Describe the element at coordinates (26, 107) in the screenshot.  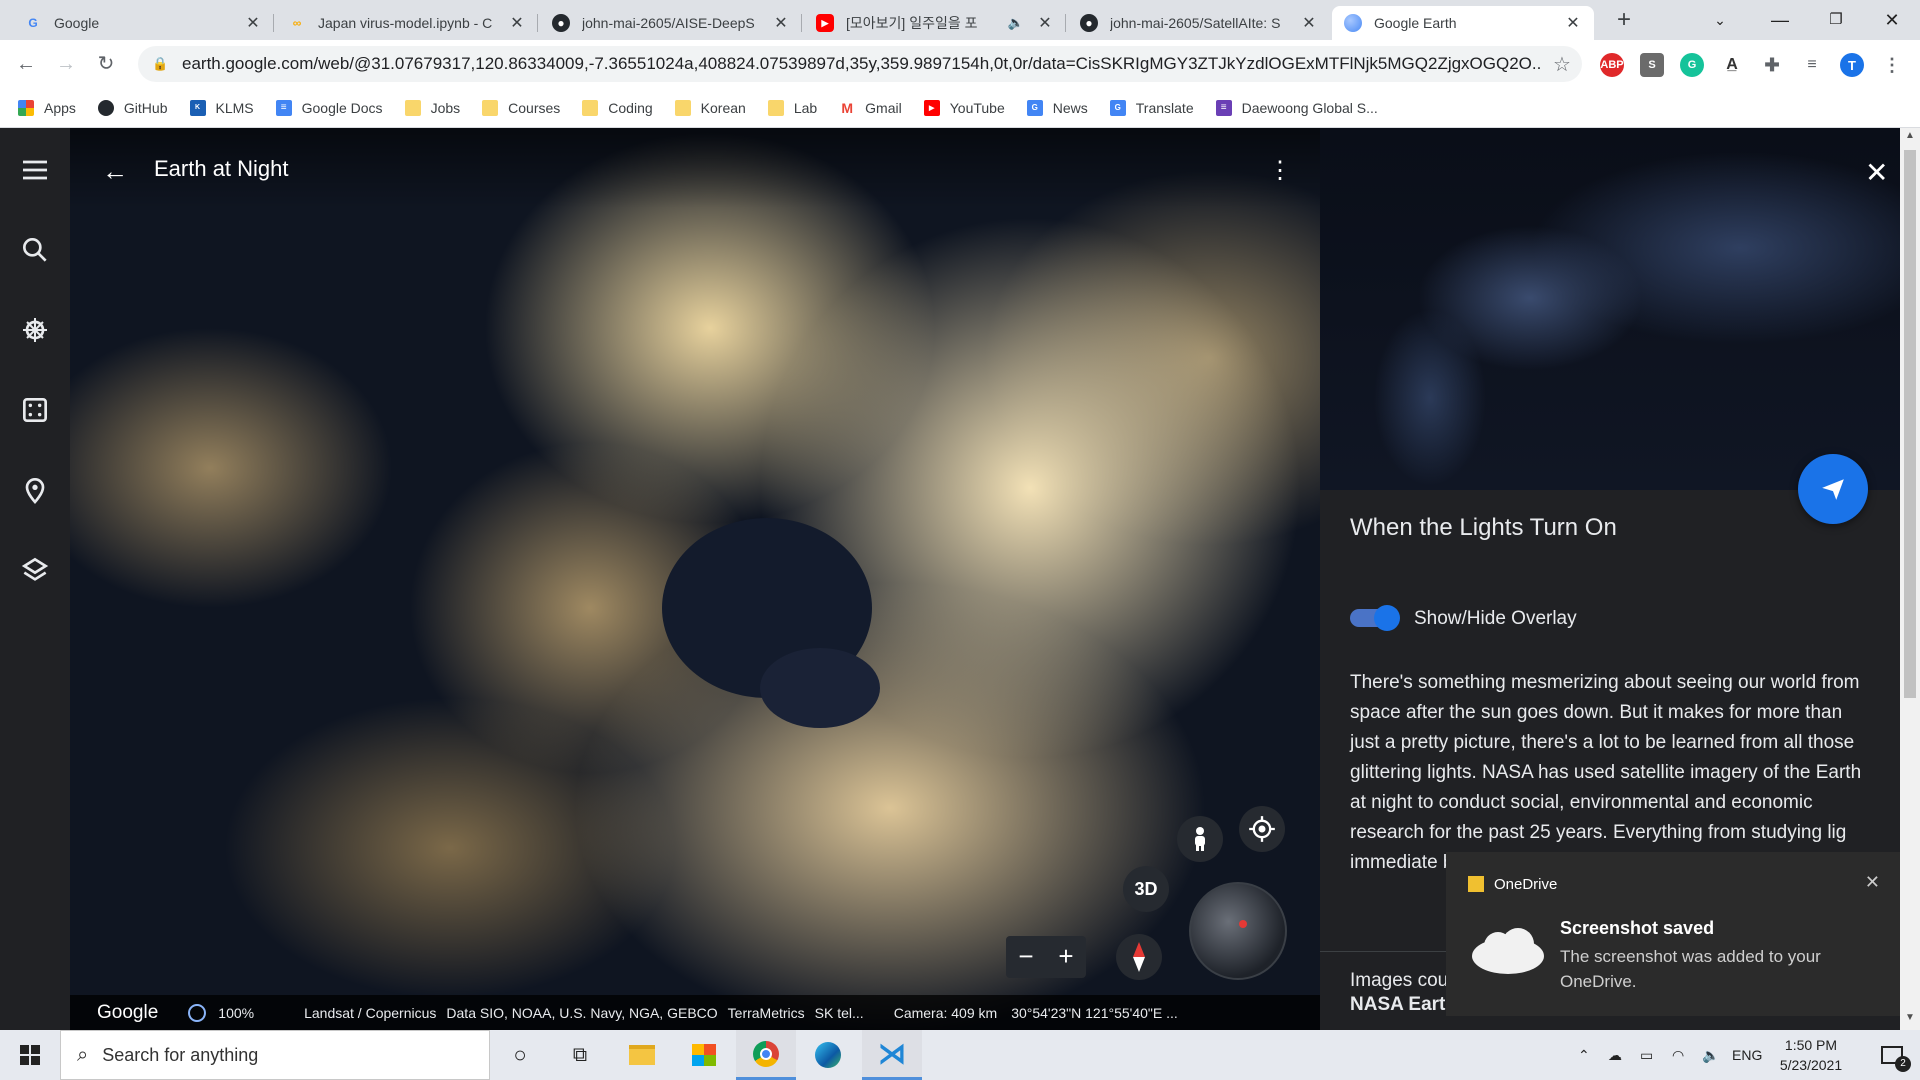
I see `apps-grid-icon` at that location.